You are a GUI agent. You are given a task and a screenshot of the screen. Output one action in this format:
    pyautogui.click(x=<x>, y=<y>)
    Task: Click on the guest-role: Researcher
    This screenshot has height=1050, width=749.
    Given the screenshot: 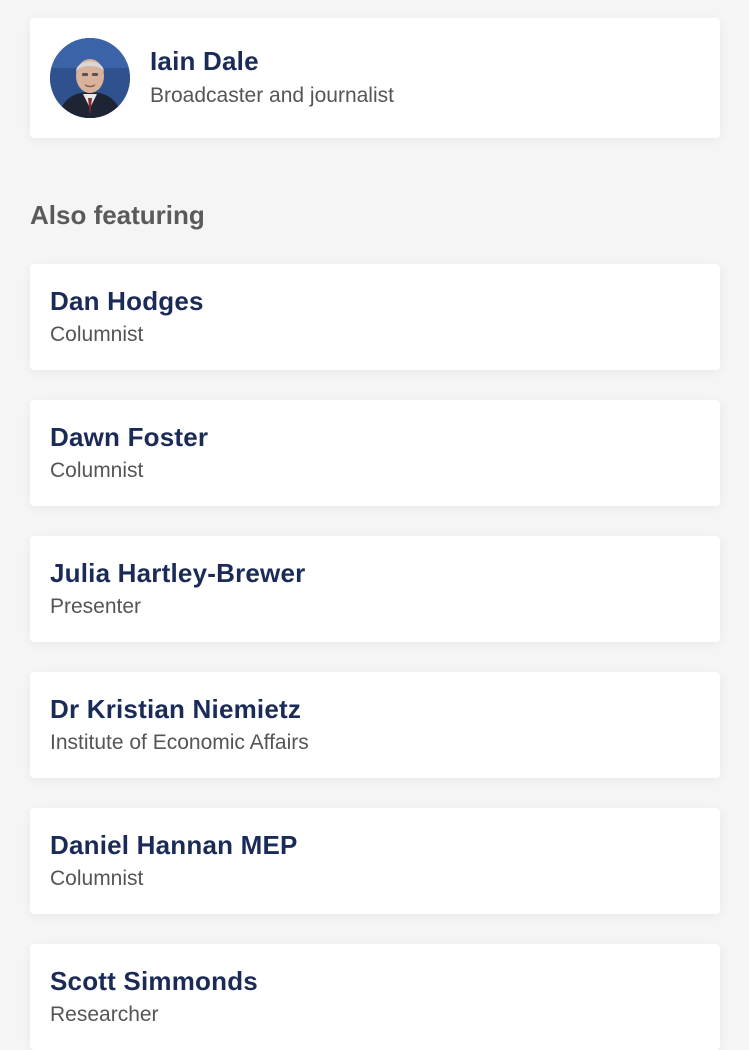 What is the action you would take?
    pyautogui.click(x=104, y=1014)
    